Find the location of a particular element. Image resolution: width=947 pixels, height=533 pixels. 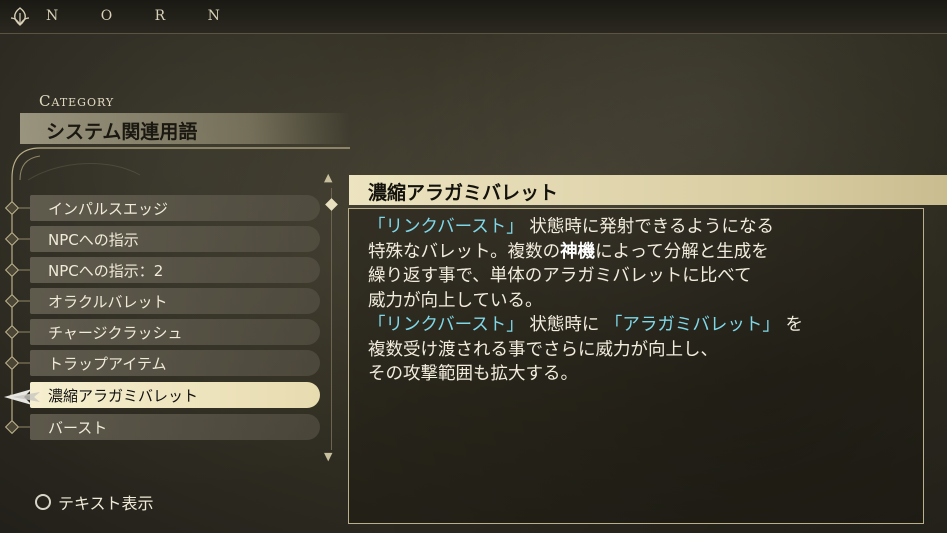

list-item-label: バースト is located at coordinates (78, 428).